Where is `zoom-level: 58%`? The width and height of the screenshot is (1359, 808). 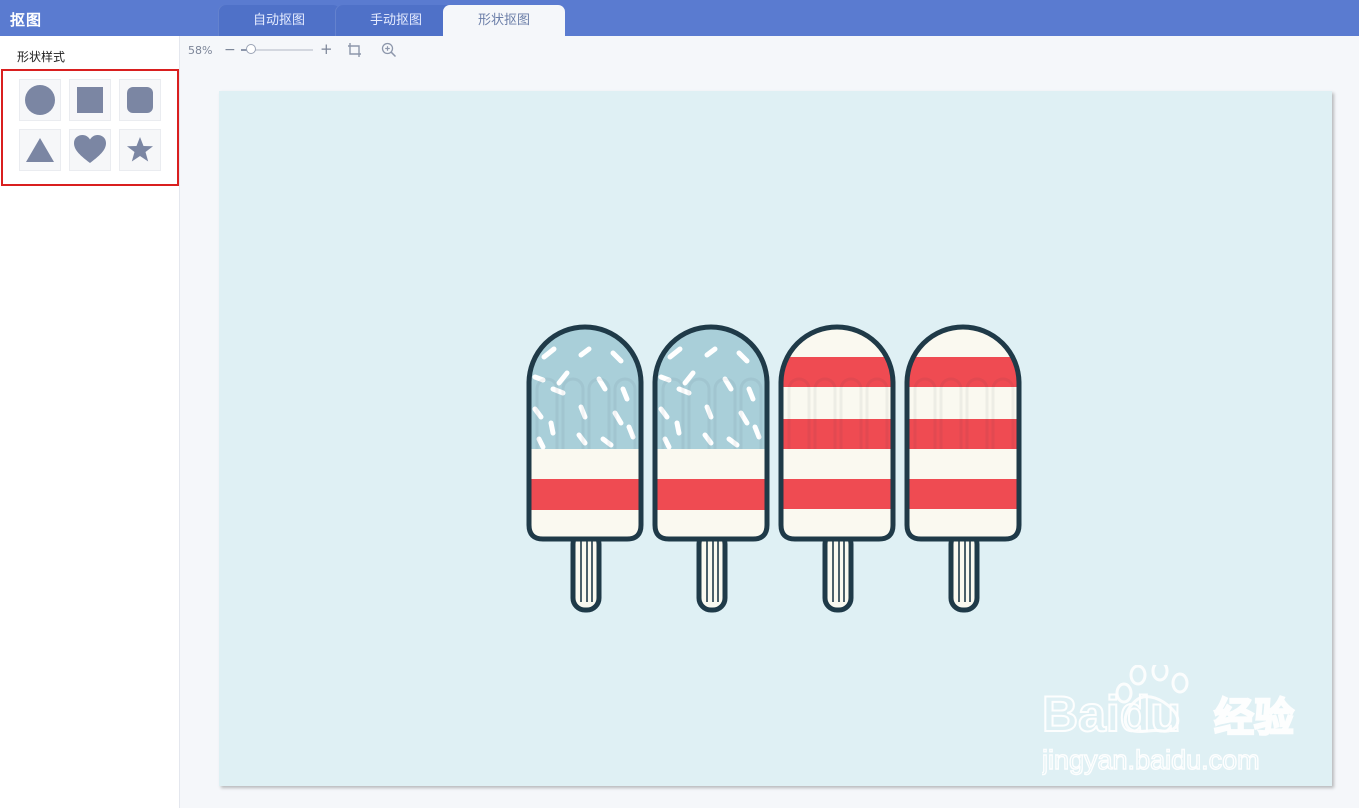 zoom-level: 58% is located at coordinates (200, 50).